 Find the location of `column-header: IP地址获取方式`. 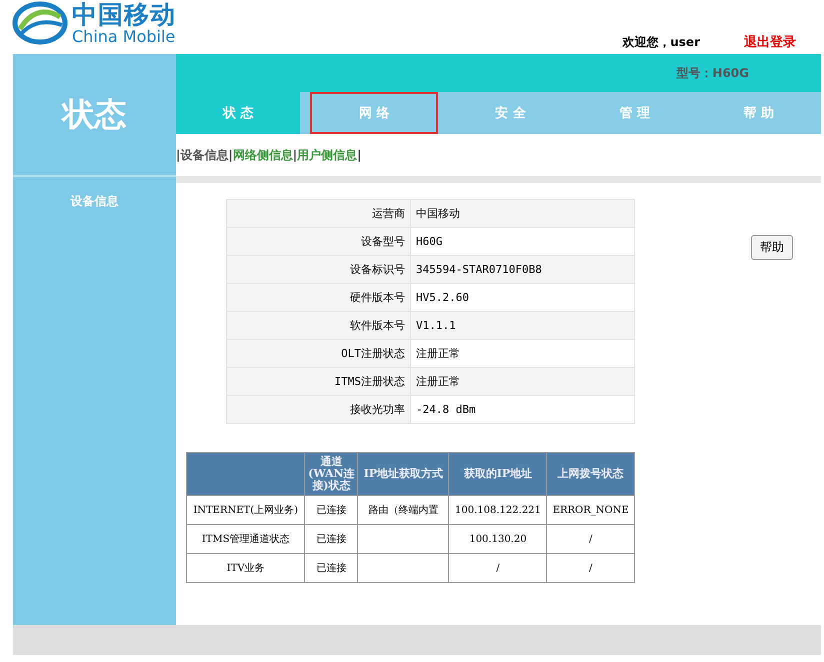

column-header: IP地址获取方式 is located at coordinates (403, 474).